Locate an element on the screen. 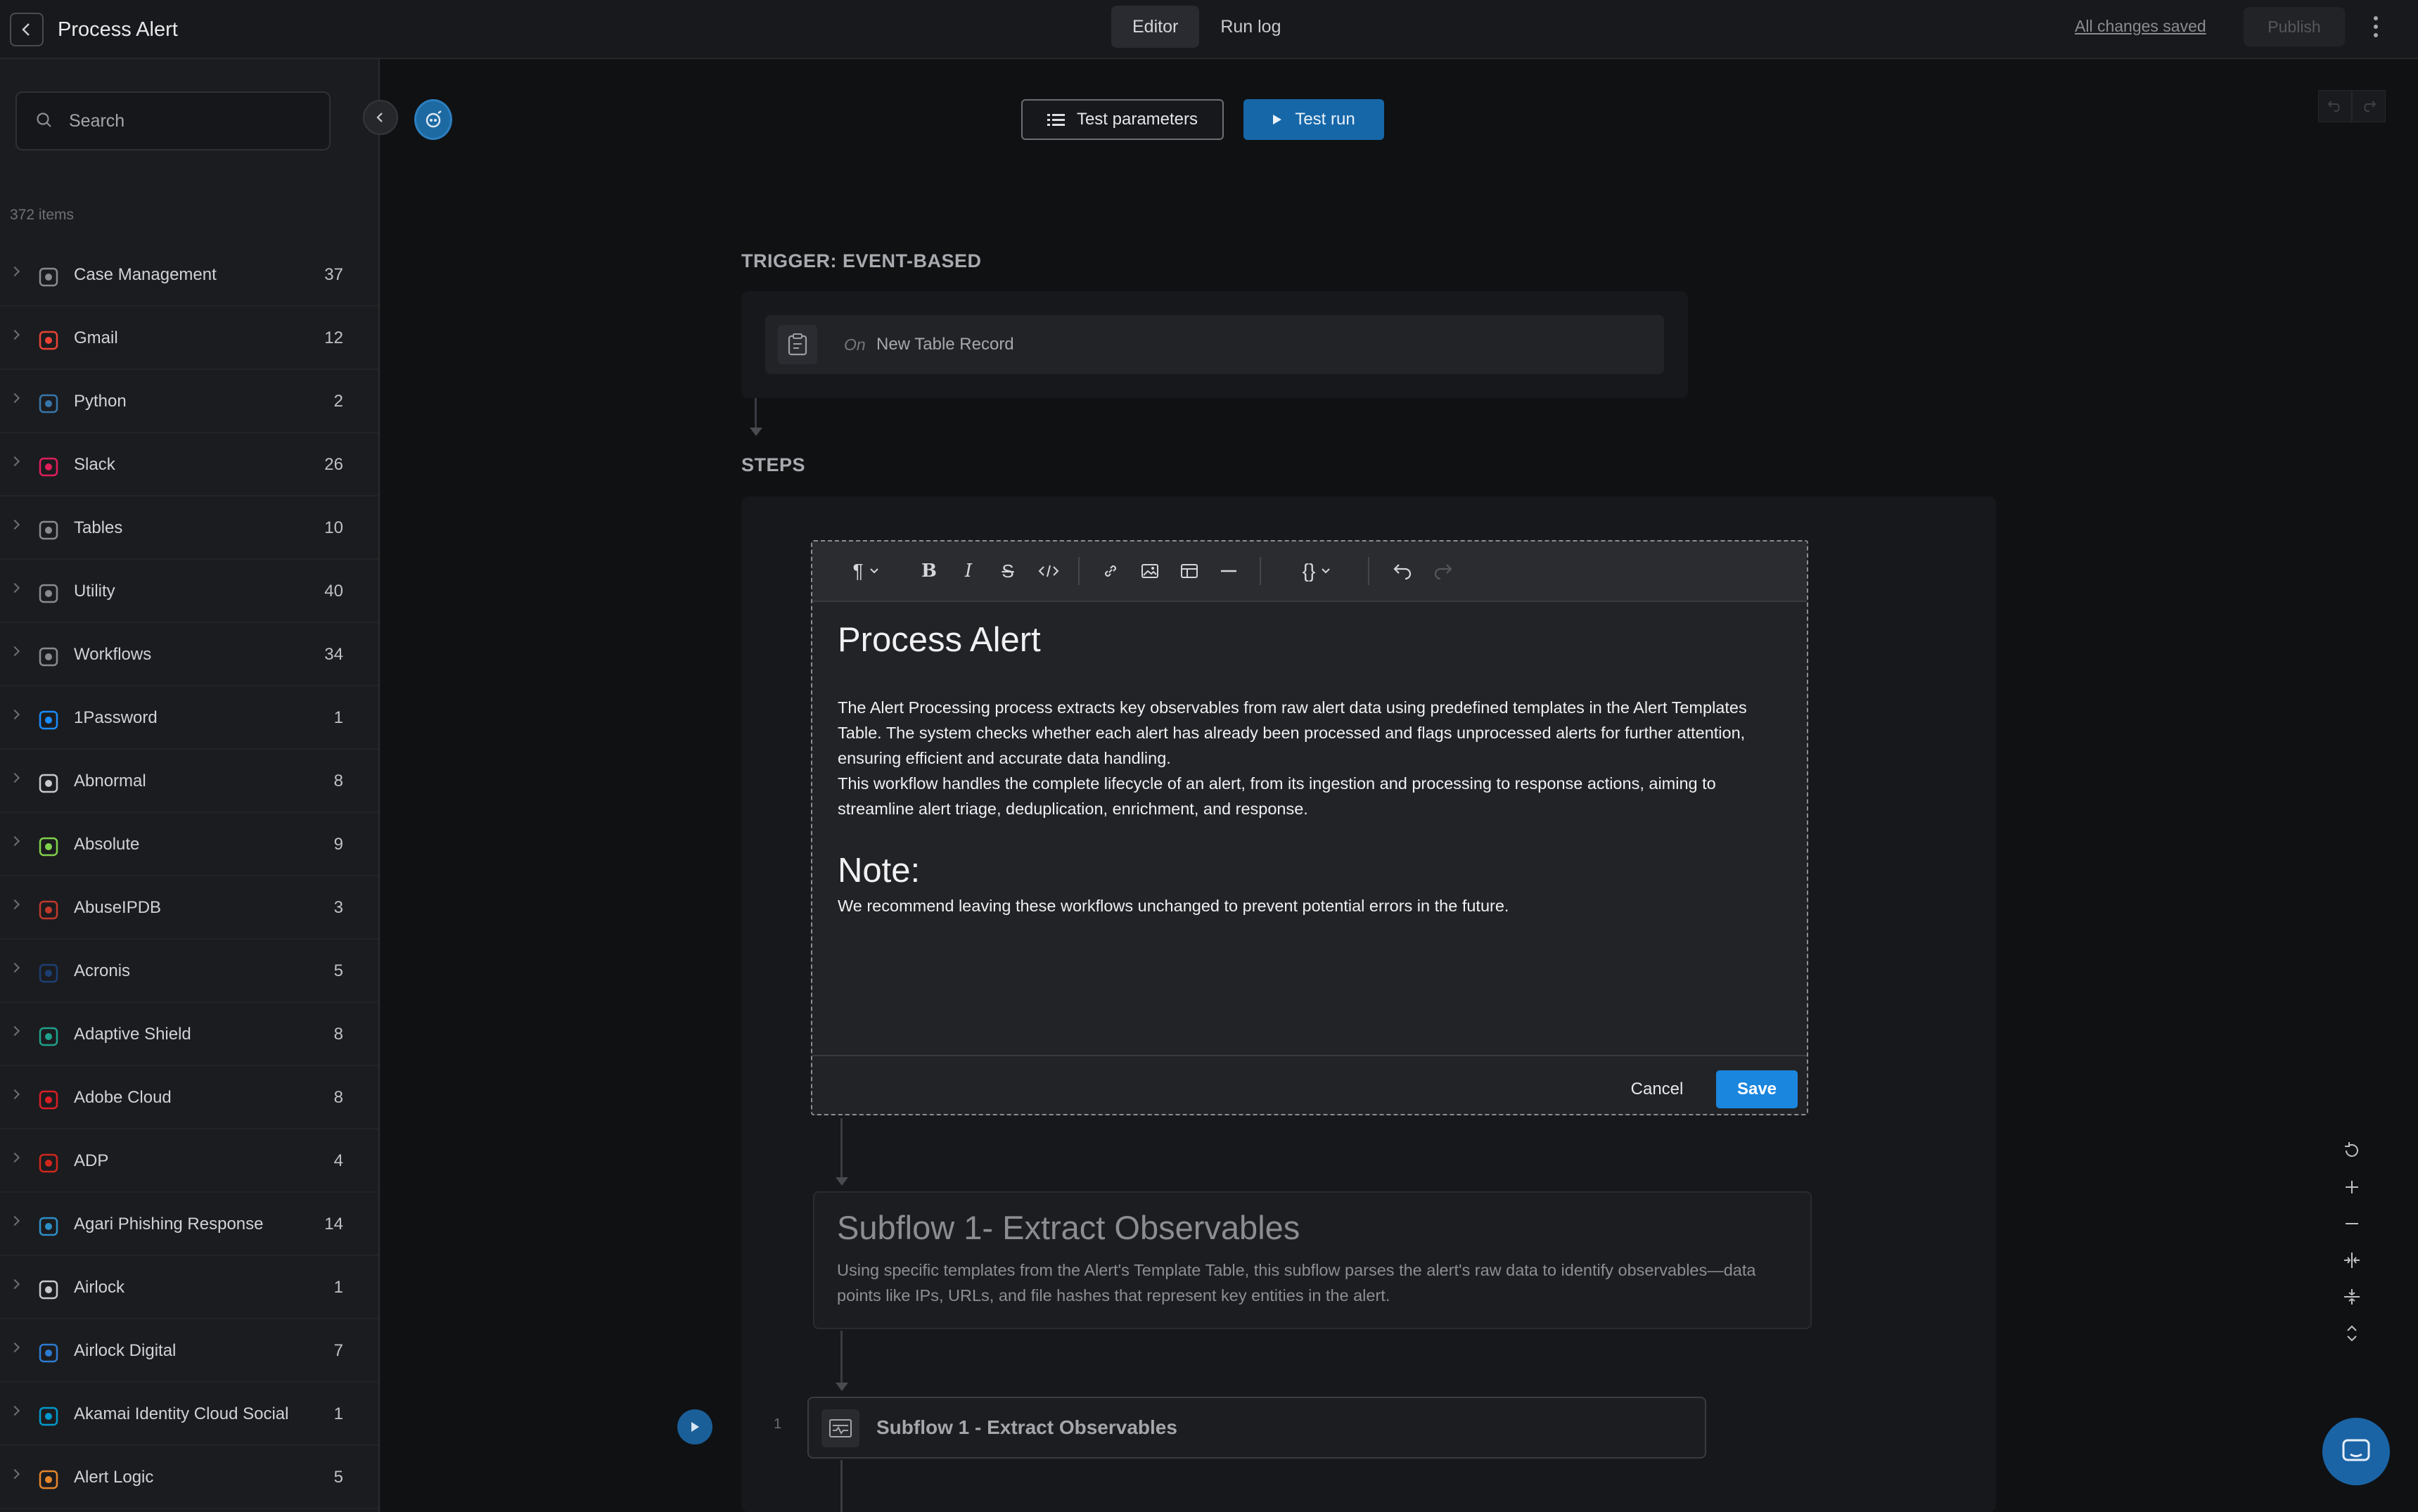  sidebar-item-label: Gmail is located at coordinates (96, 337).